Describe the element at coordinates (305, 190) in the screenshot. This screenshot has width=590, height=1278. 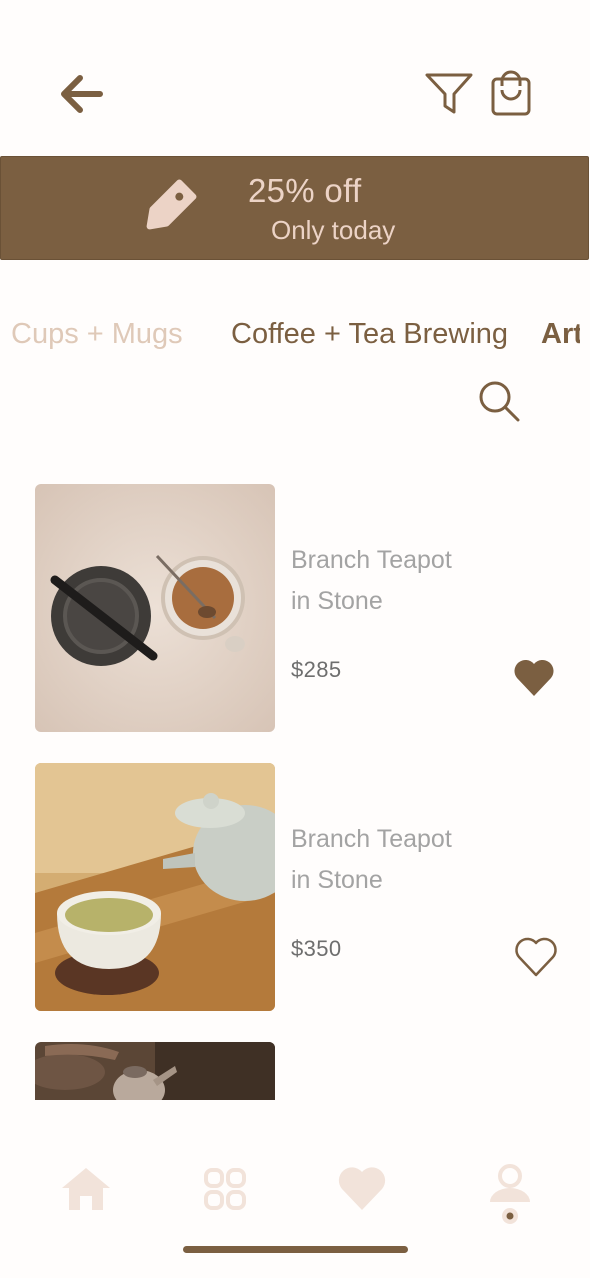
I see `promo-title: 25% off` at that location.